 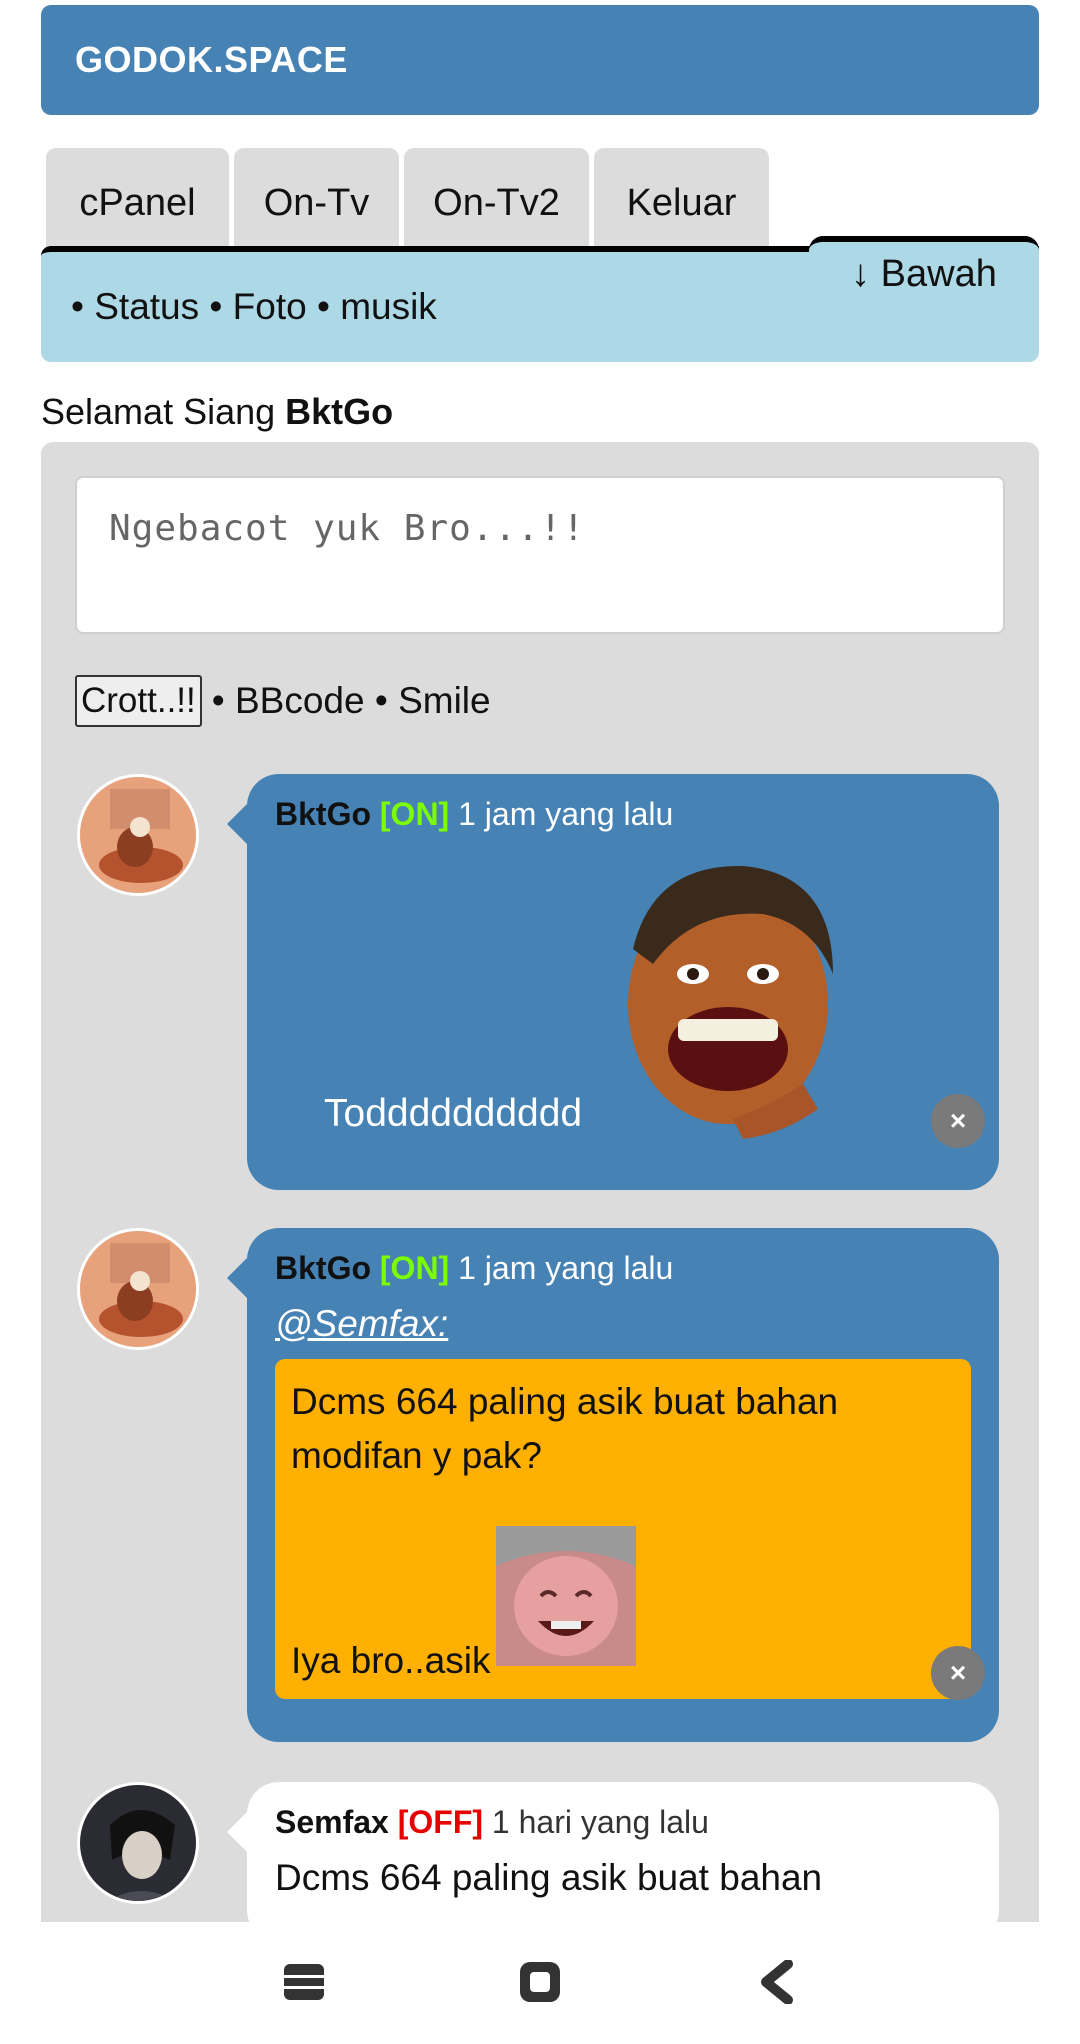 I want to click on post-time: 1 hari yang lalu, so click(x=600, y=1822).